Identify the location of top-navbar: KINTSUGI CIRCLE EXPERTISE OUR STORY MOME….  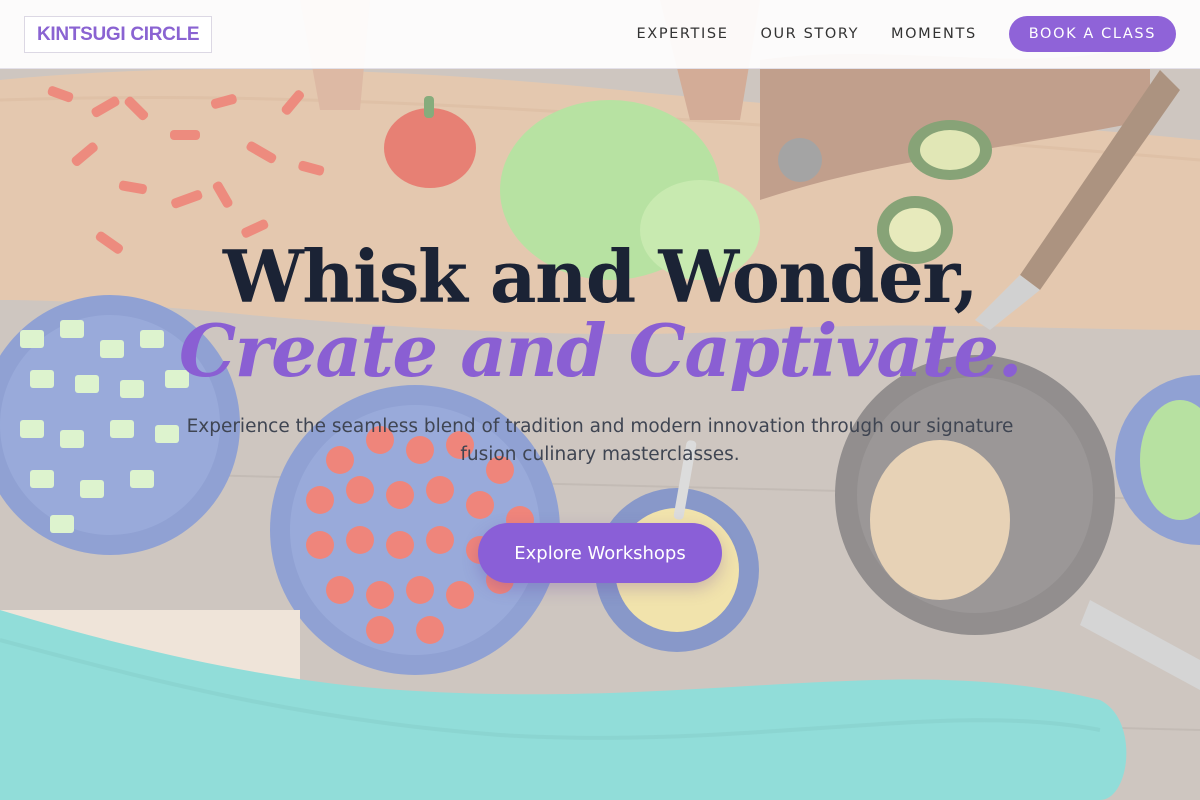
(600, 34).